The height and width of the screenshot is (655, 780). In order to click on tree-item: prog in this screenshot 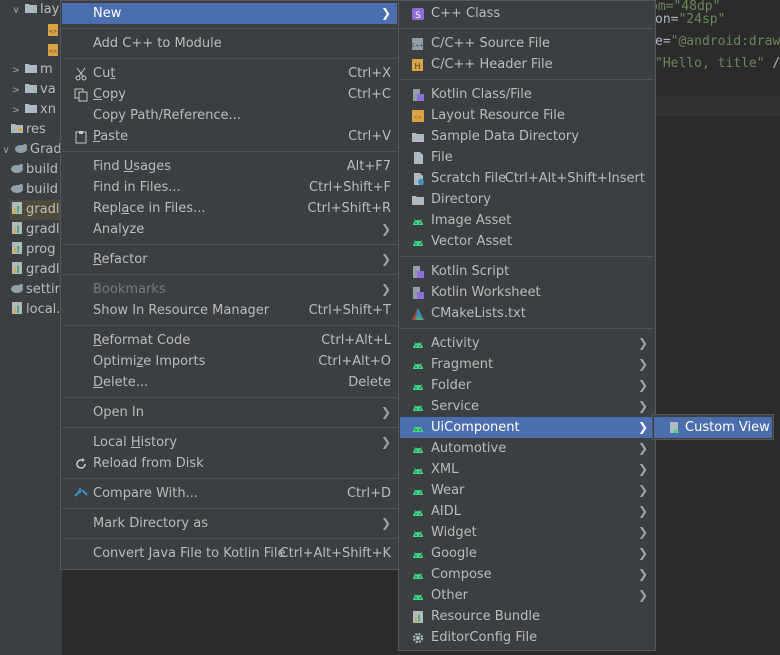, I will do `click(33, 250)`.